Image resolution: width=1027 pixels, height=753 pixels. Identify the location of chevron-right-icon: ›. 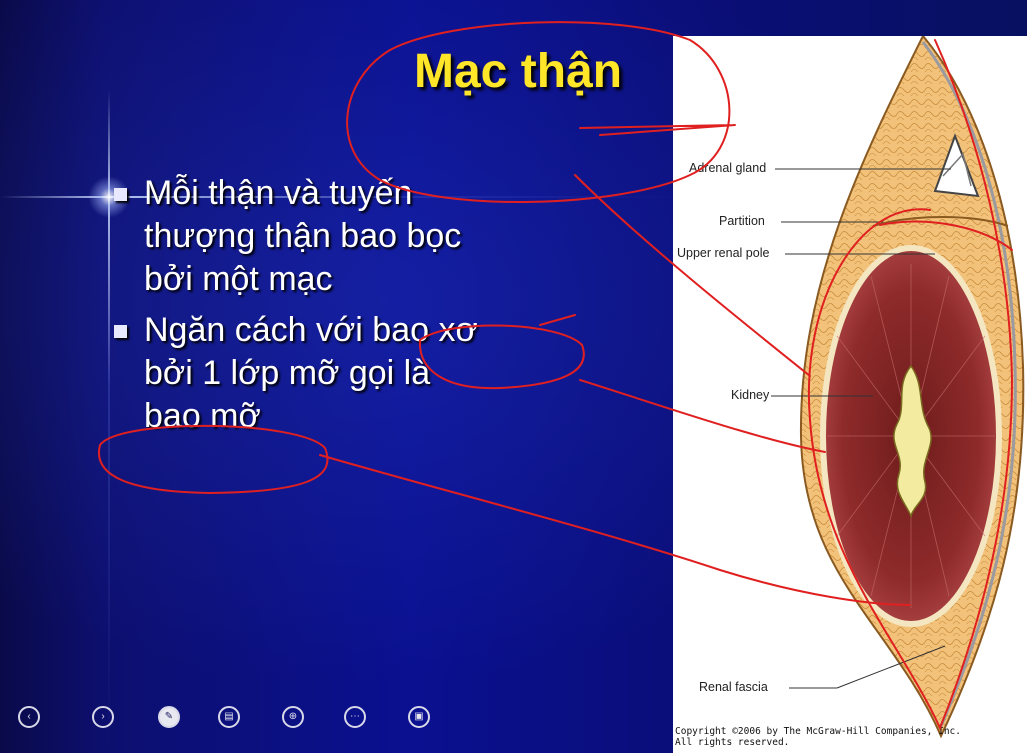
(103, 716).